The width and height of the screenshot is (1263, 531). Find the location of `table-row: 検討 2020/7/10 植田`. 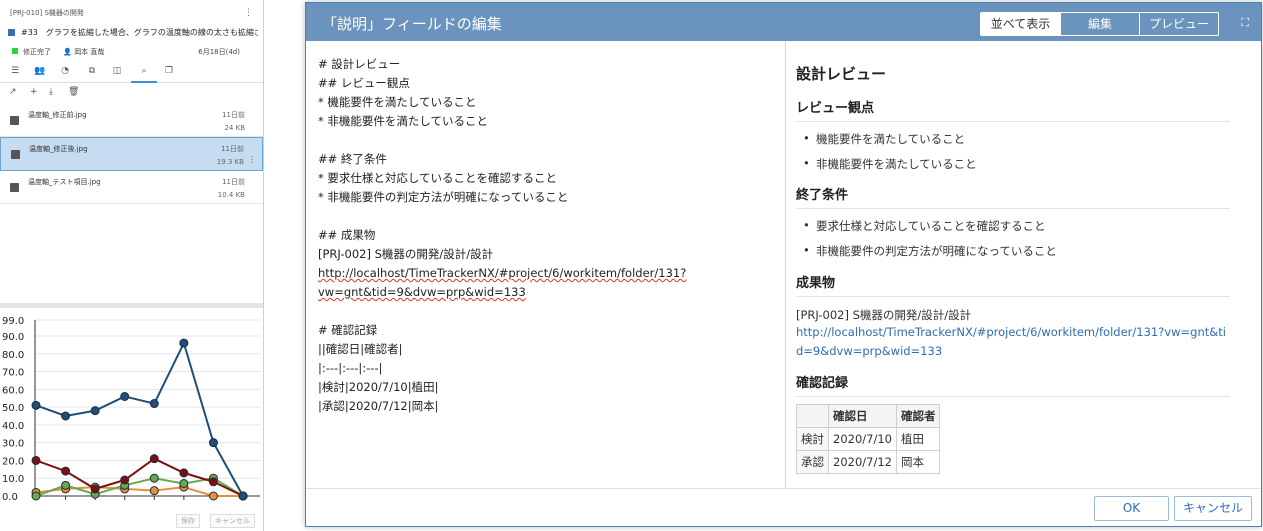

table-row: 検討 2020/7/10 植田 is located at coordinates (868, 439).